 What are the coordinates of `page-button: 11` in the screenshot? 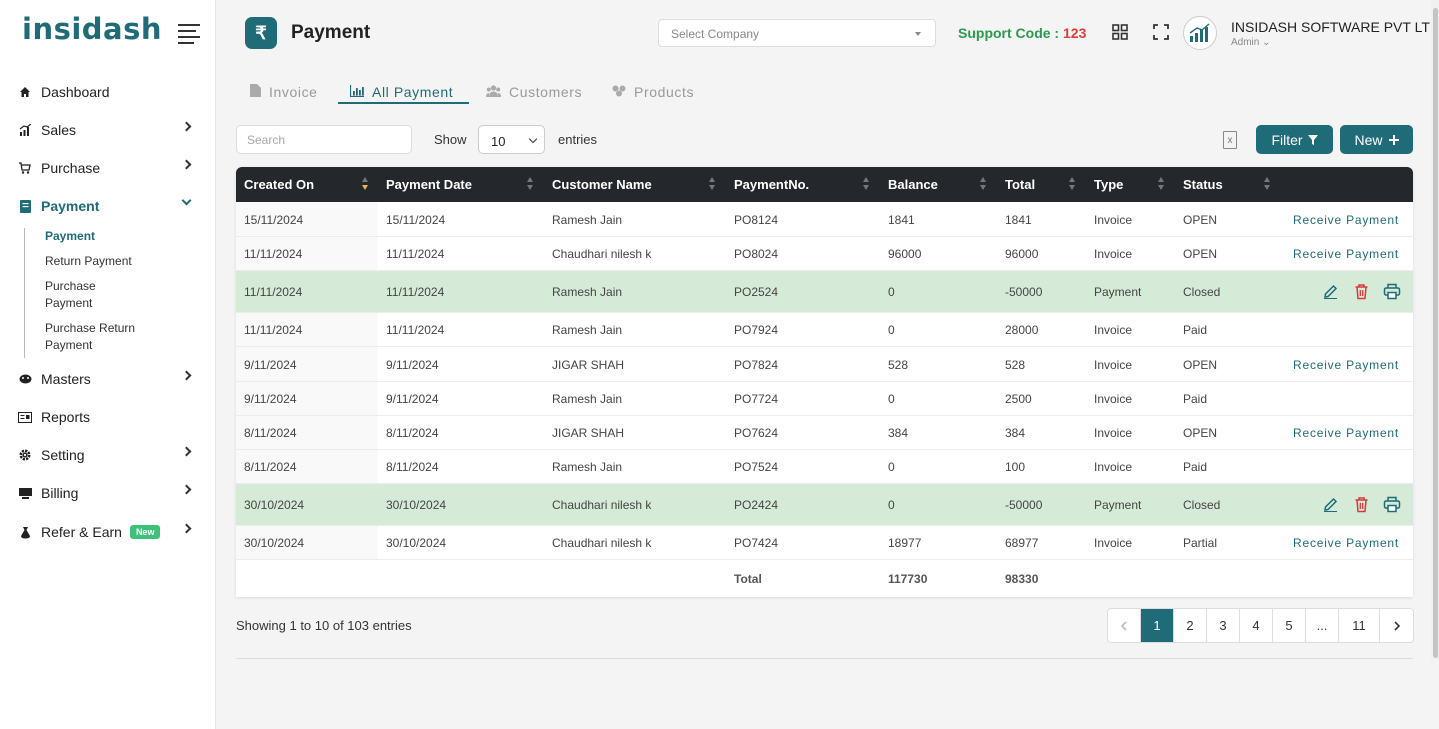 It's located at (1359, 625).